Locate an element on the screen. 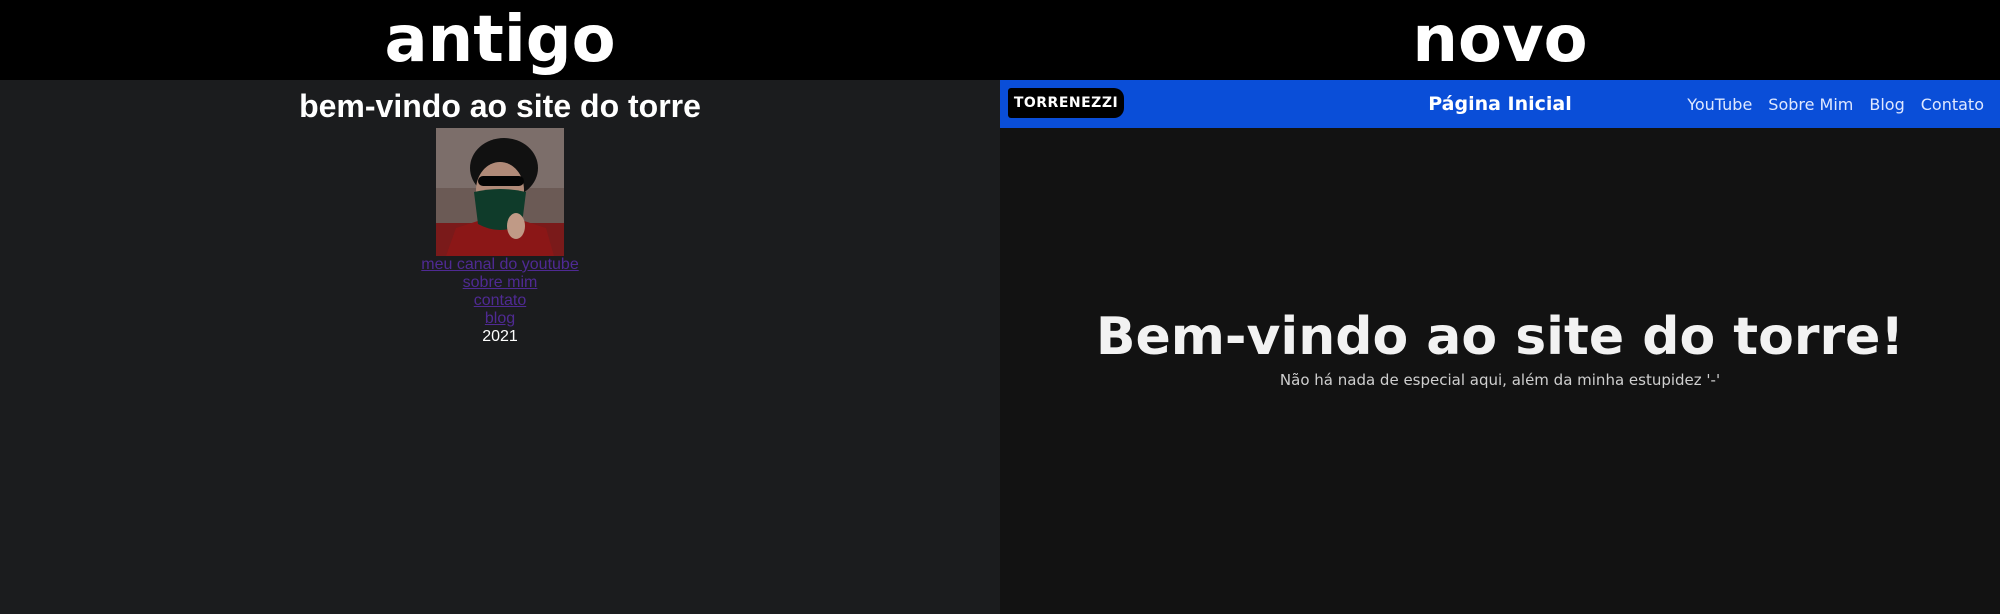 The height and width of the screenshot is (614, 2000). nav-links: YouTube Sobre Mim Blog Contato is located at coordinates (1835, 104).